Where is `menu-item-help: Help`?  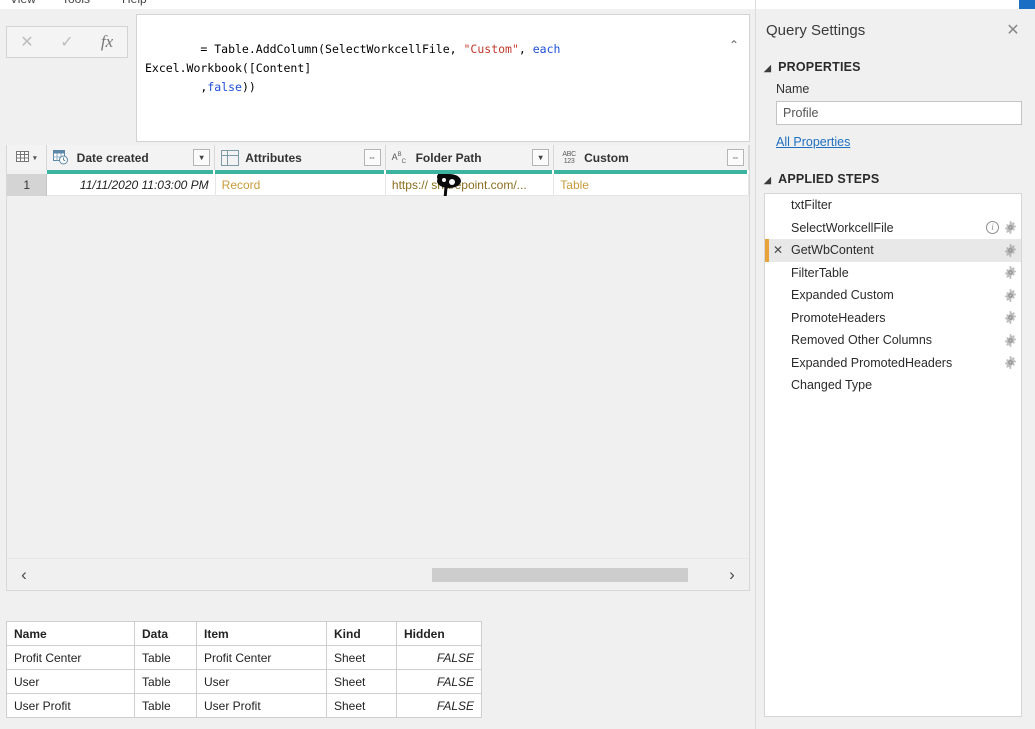
menu-item-help: Help is located at coordinates (134, 3).